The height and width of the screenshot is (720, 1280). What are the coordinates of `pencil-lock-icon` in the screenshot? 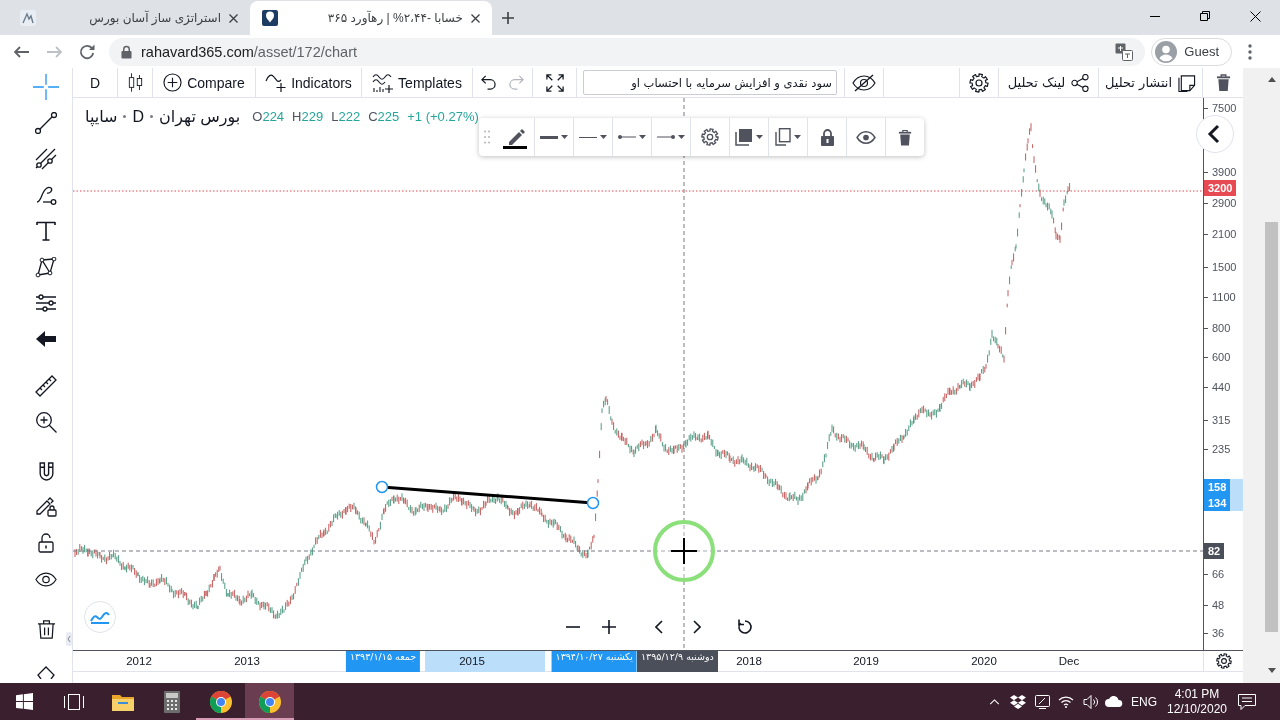 It's located at (46, 507).